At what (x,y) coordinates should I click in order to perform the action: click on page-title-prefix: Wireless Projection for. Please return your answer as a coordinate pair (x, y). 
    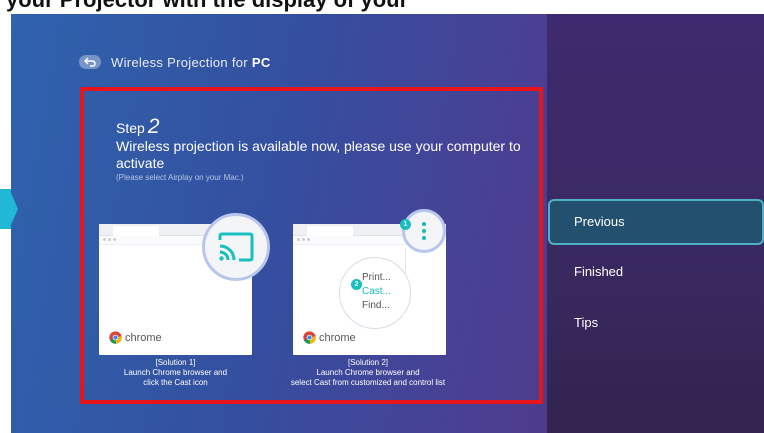
    Looking at the image, I should click on (179, 62).